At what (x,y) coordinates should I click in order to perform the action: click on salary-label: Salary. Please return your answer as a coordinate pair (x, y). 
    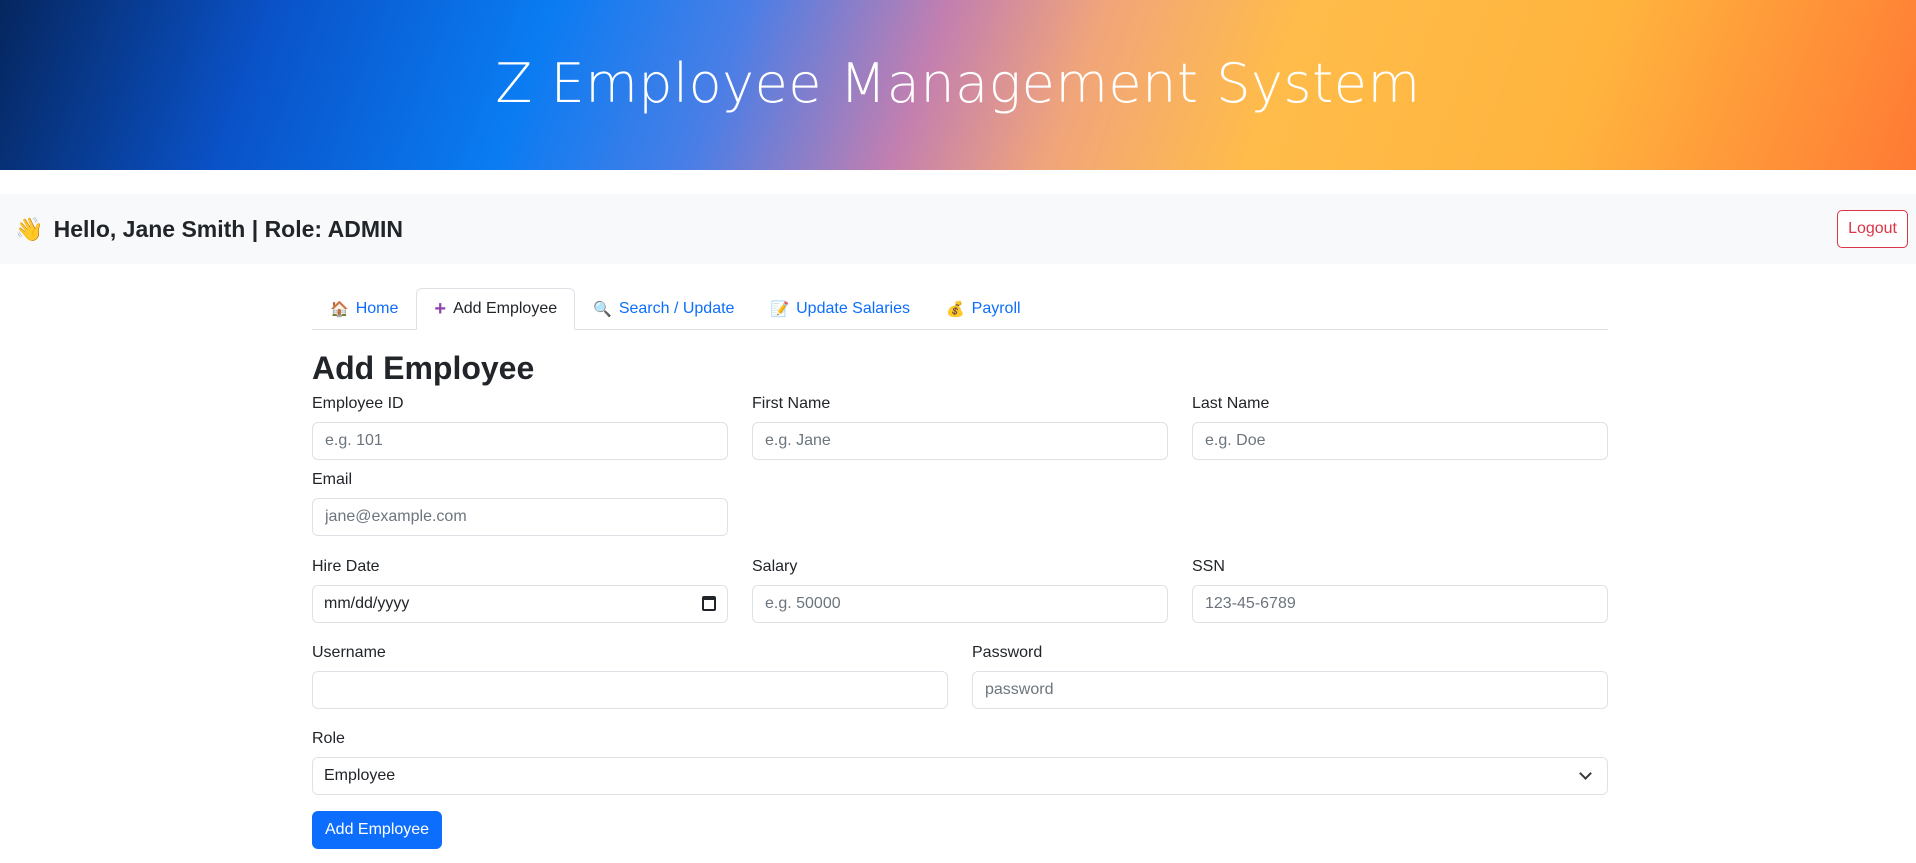
    Looking at the image, I should click on (775, 566).